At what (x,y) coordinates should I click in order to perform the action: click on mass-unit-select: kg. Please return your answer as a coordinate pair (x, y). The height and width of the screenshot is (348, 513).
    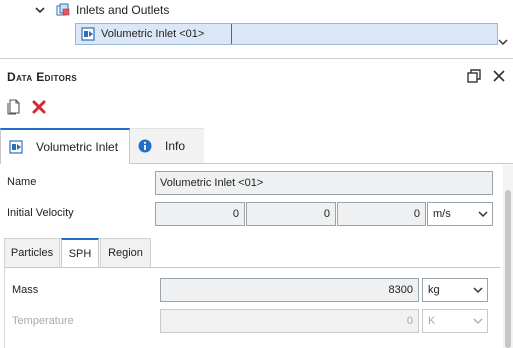
    Looking at the image, I should click on (455, 290).